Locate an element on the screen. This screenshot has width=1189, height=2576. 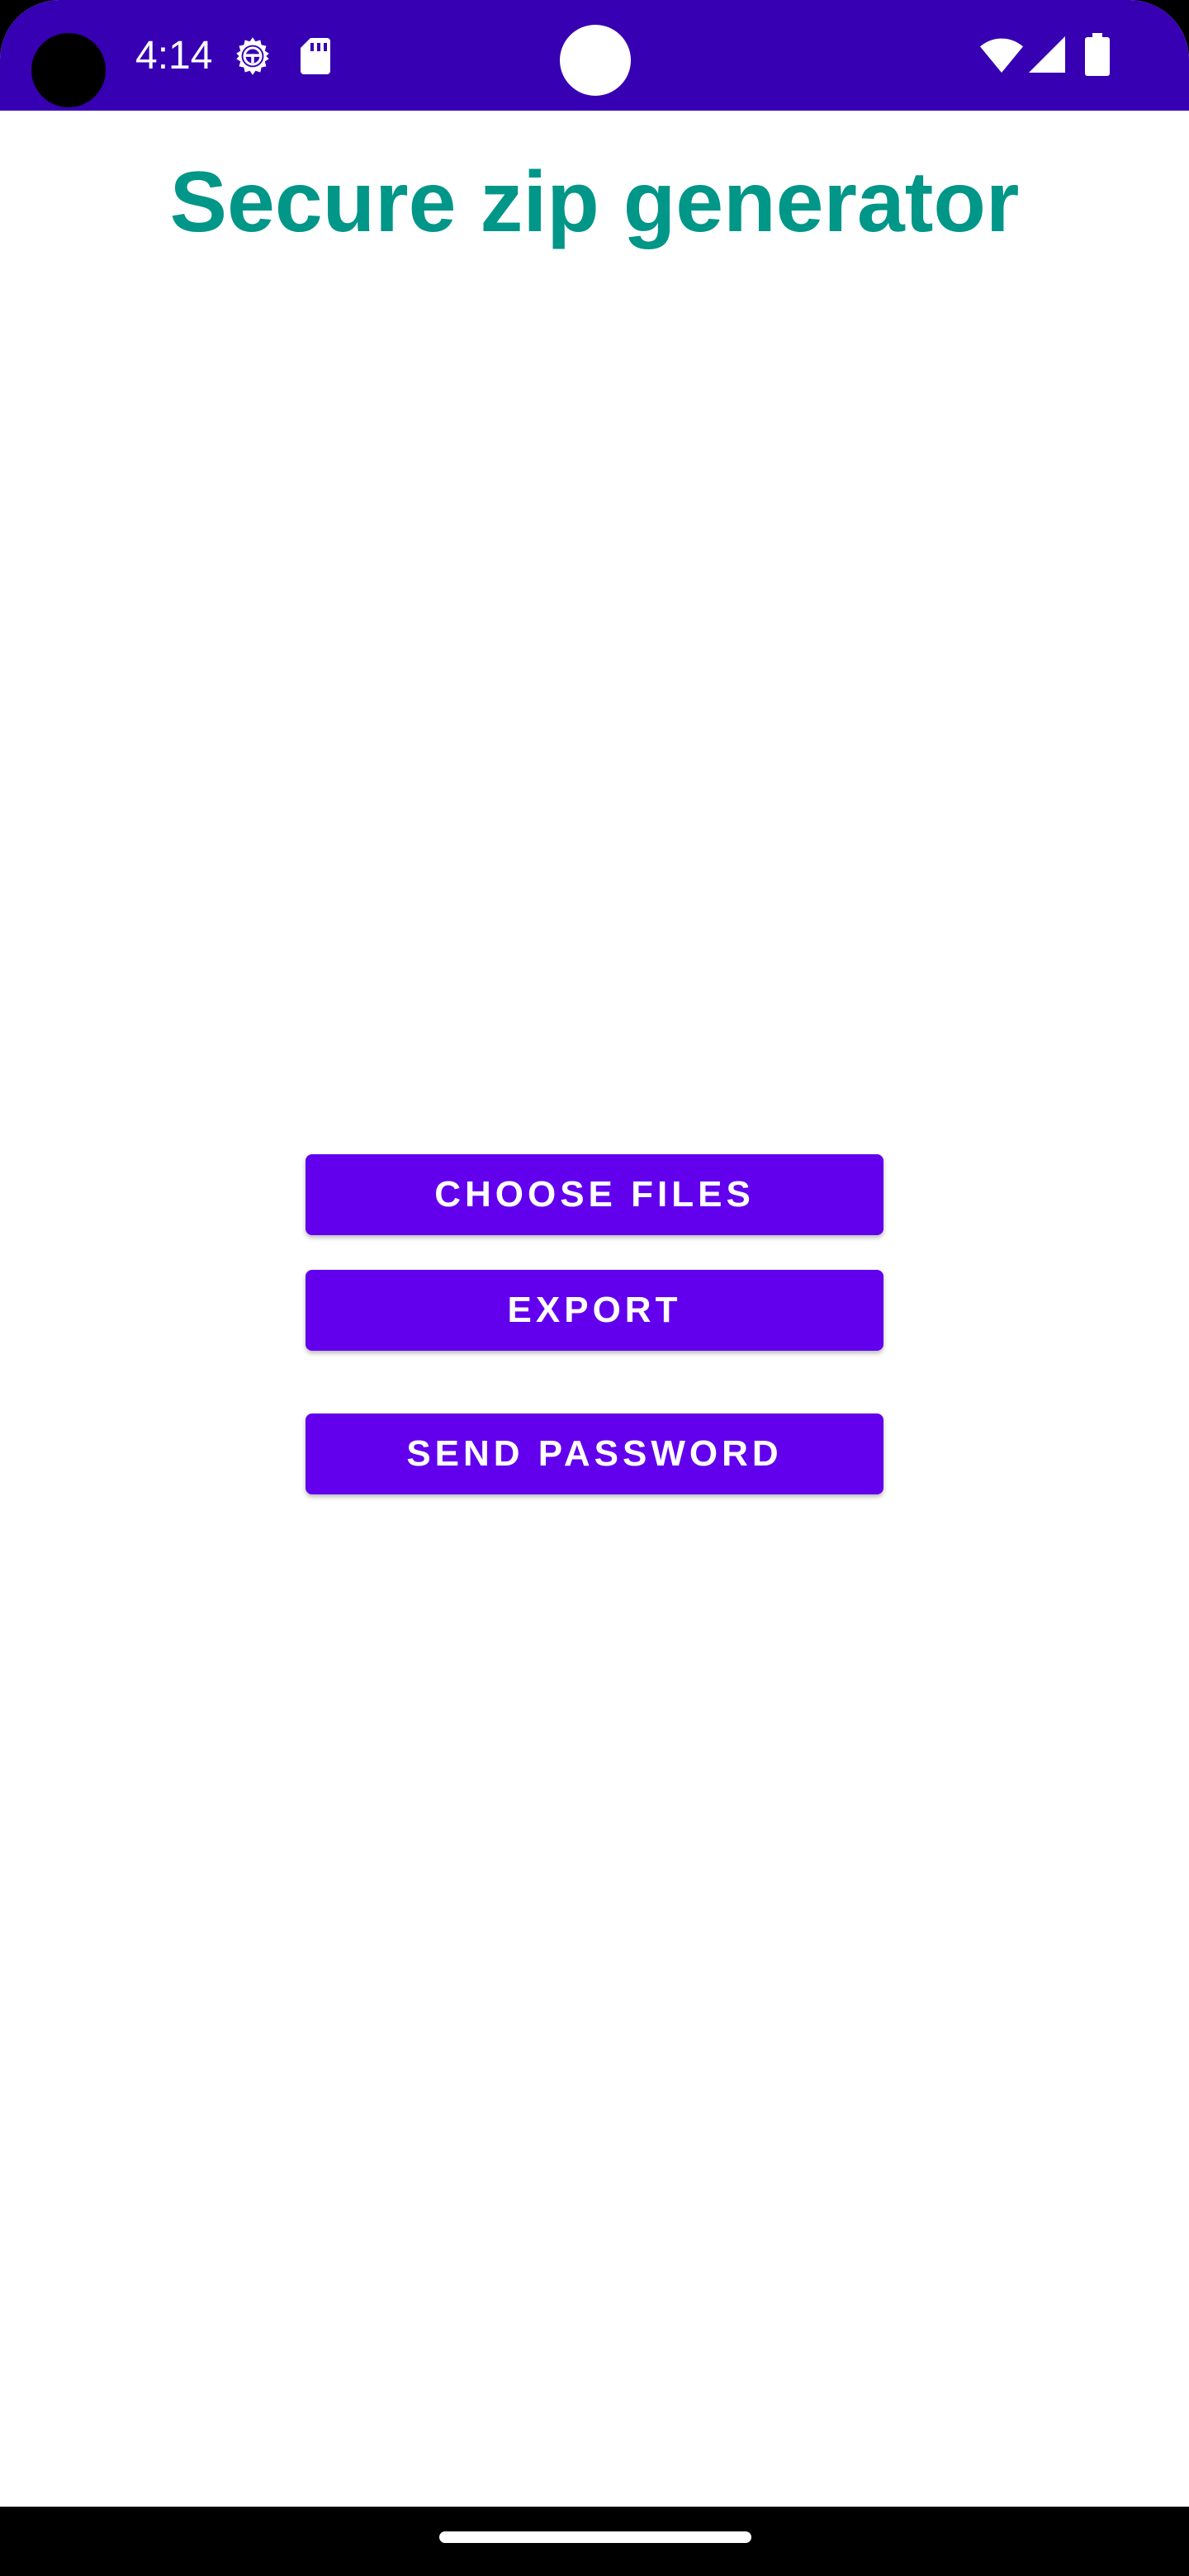
camera-indicator-dot is located at coordinates (595, 60).